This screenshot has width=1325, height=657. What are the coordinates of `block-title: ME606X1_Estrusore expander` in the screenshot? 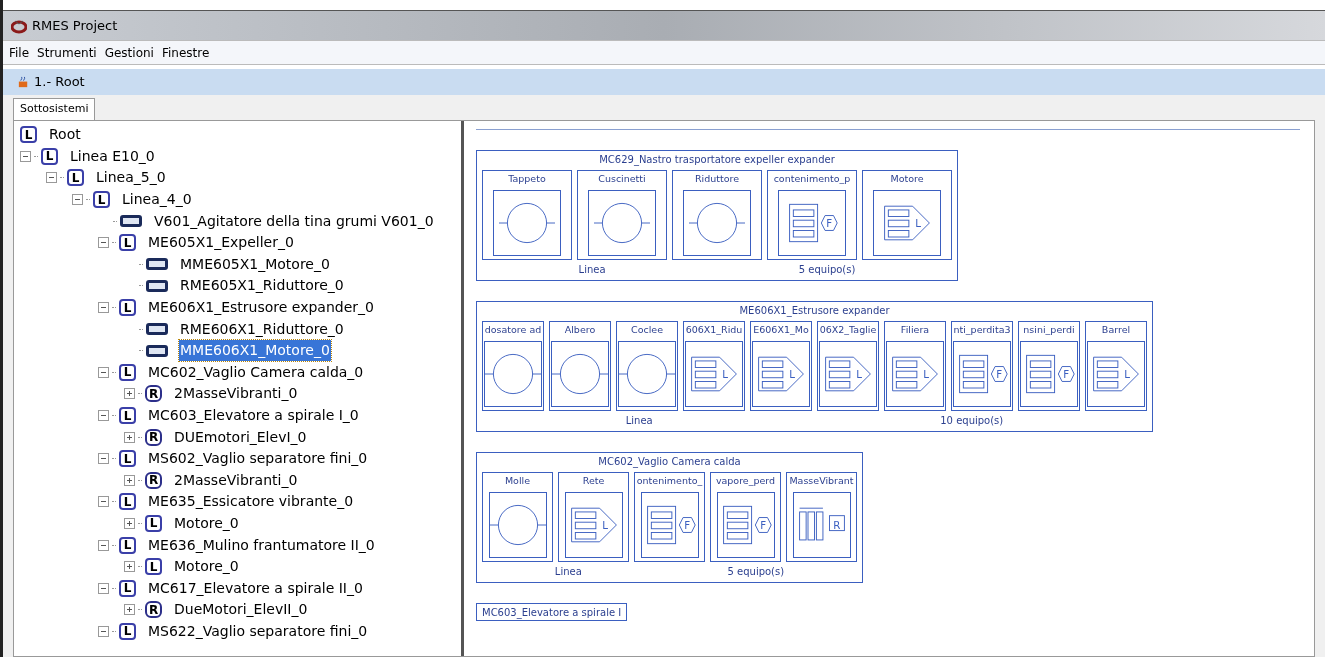 It's located at (814, 311).